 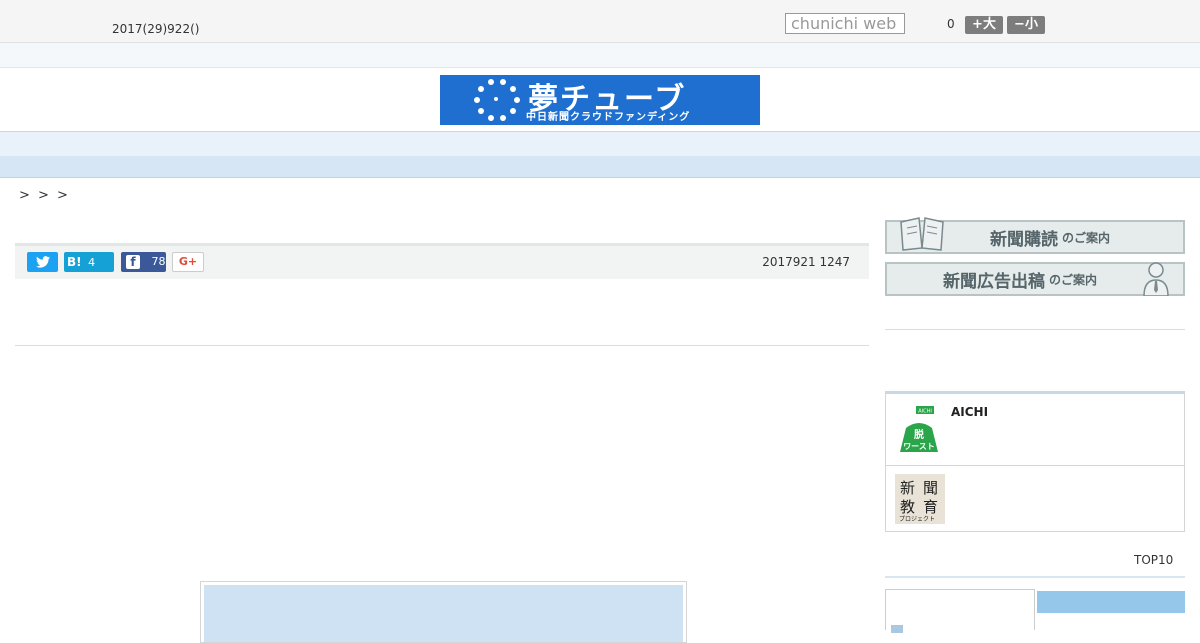 I want to click on edu-char-1: 新, so click(x=908, y=488).